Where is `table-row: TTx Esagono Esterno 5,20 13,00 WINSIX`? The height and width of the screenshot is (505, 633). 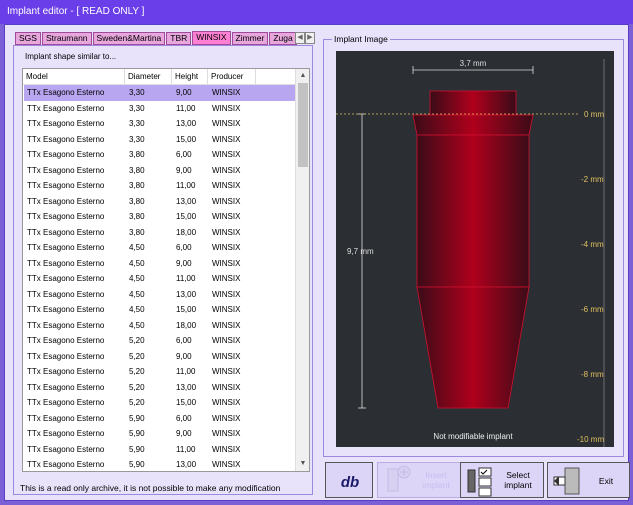 table-row: TTx Esagono Esterno 5,20 13,00 WINSIX is located at coordinates (160, 388).